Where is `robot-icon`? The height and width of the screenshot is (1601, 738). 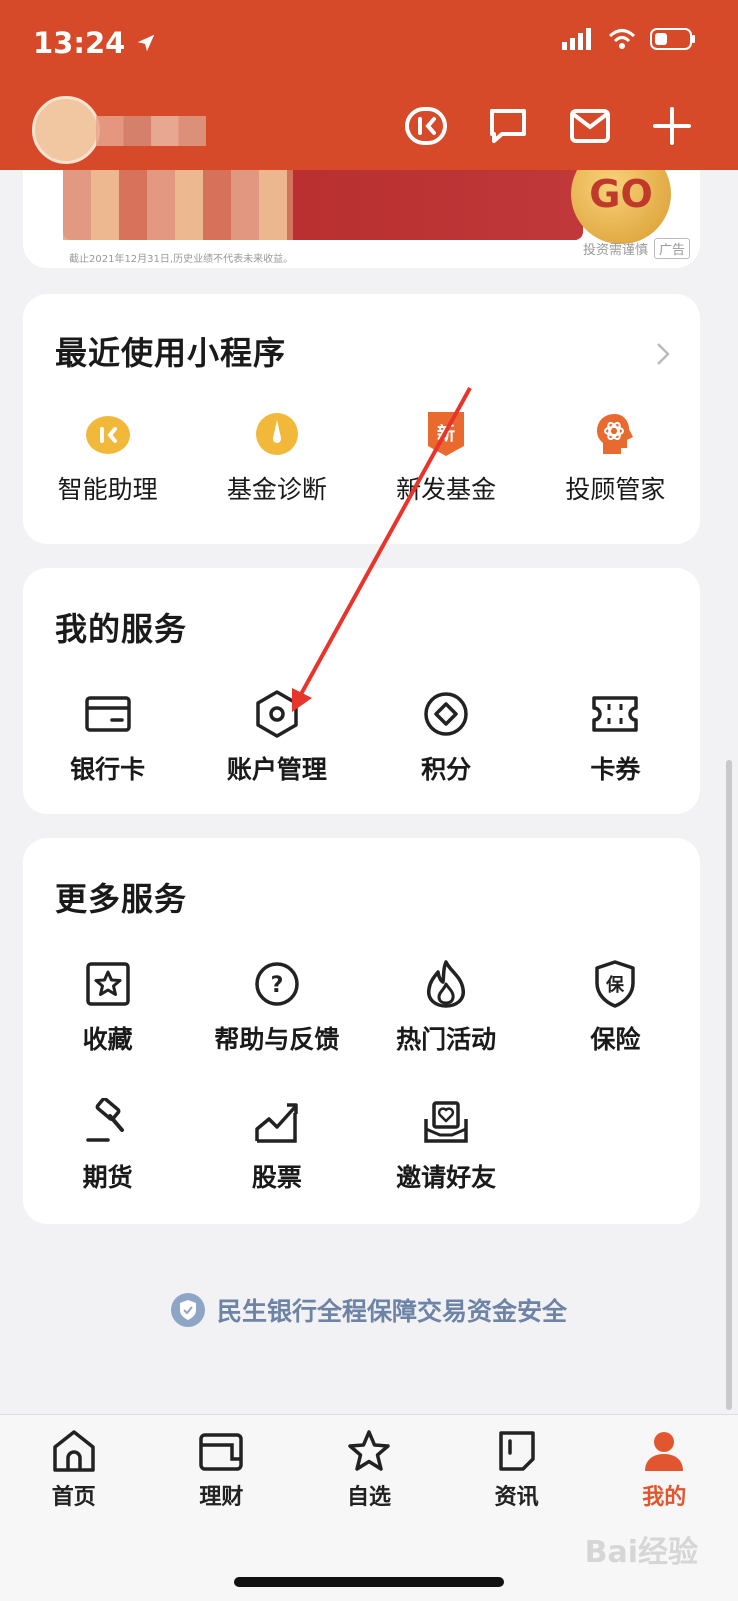 robot-icon is located at coordinates (426, 126).